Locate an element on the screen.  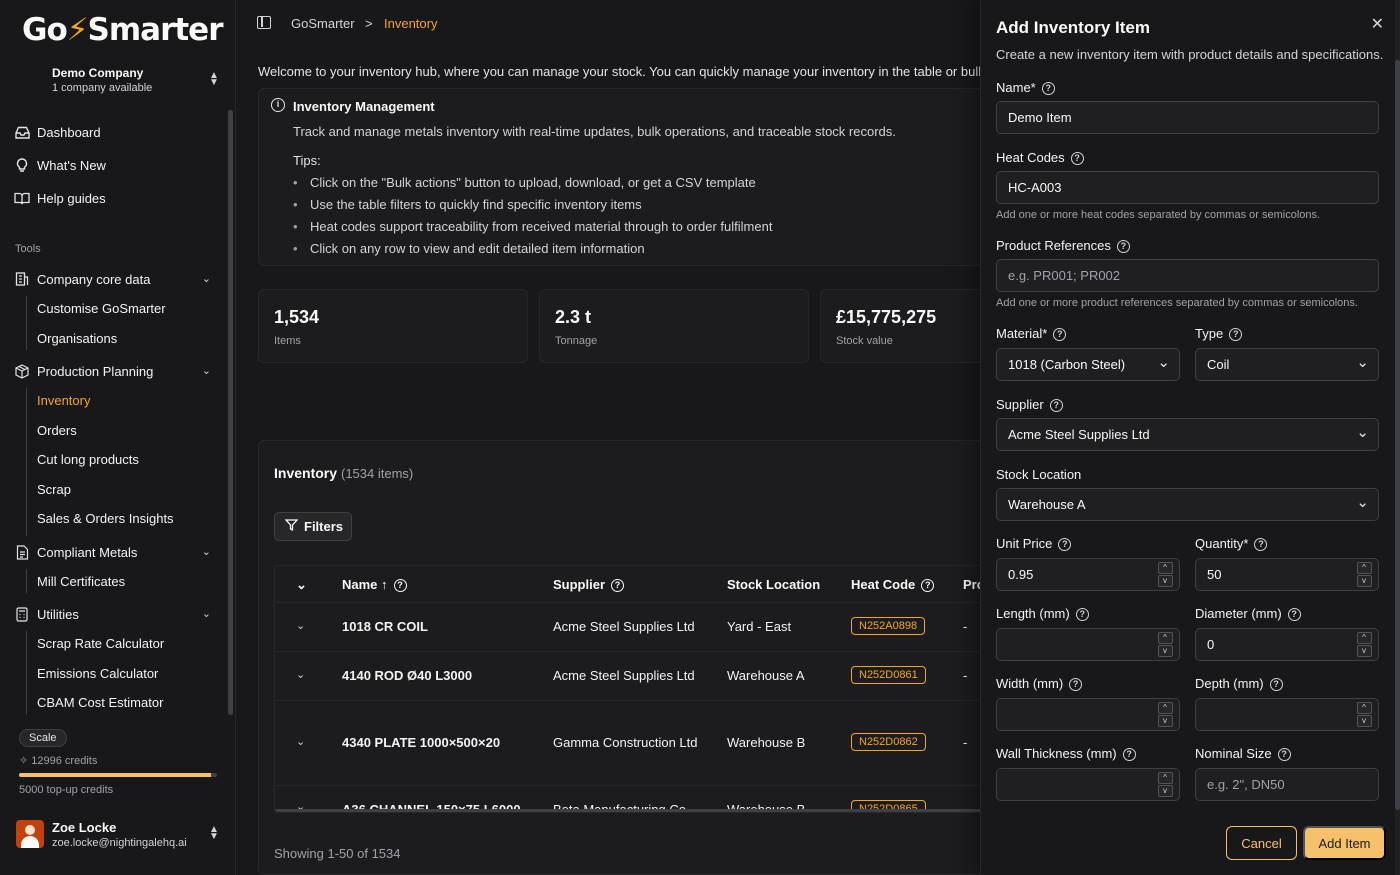
nav-organisations: Organisations is located at coordinates (77, 338).